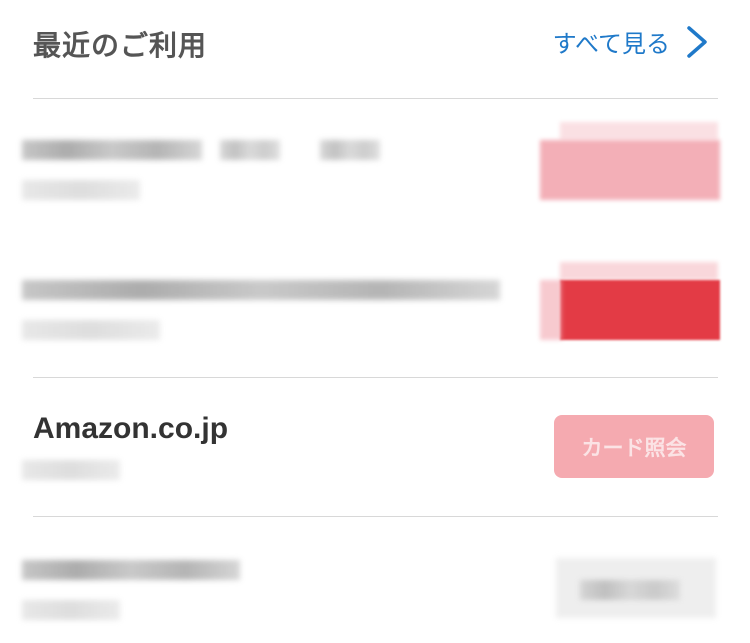 Image resolution: width=750 pixels, height=643 pixels. What do you see at coordinates (697, 41) in the screenshot?
I see `chevron-right-icon` at bounding box center [697, 41].